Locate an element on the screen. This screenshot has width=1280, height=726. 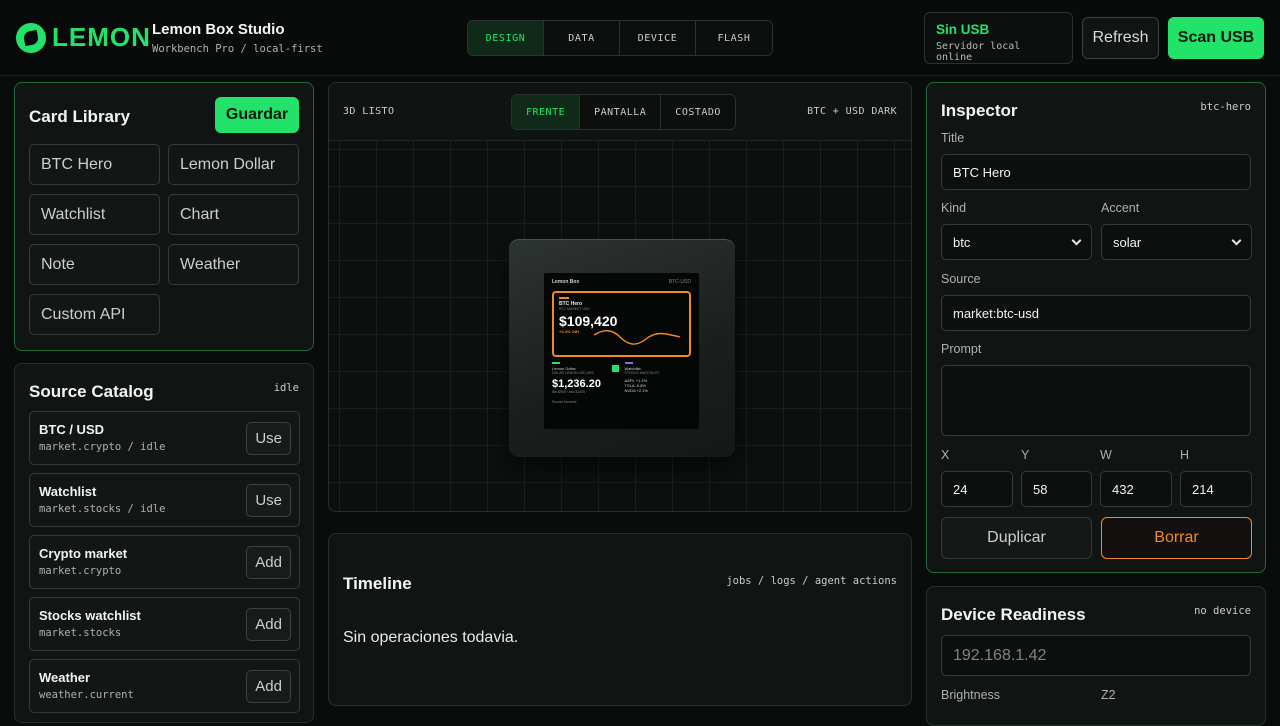
card-watchlist: Watchlist is located at coordinates (94, 214).